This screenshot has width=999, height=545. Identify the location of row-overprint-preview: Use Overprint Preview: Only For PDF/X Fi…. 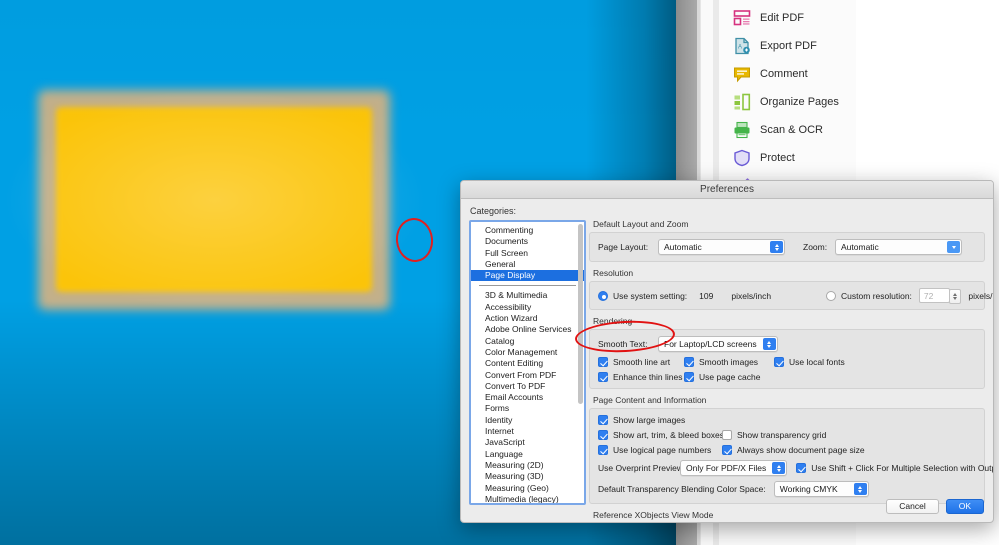
(795, 468).